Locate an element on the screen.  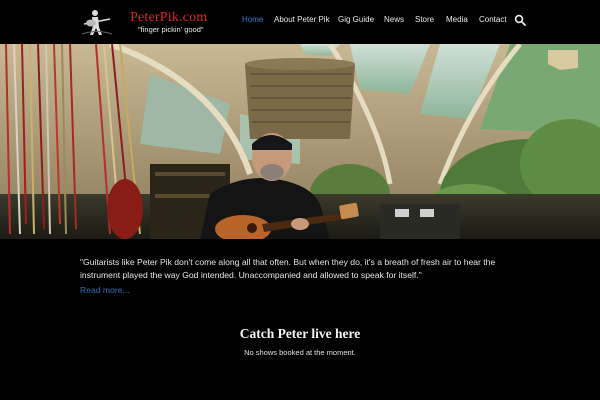
nav-item-gig-guide: Gig Guide is located at coordinates (356, 19).